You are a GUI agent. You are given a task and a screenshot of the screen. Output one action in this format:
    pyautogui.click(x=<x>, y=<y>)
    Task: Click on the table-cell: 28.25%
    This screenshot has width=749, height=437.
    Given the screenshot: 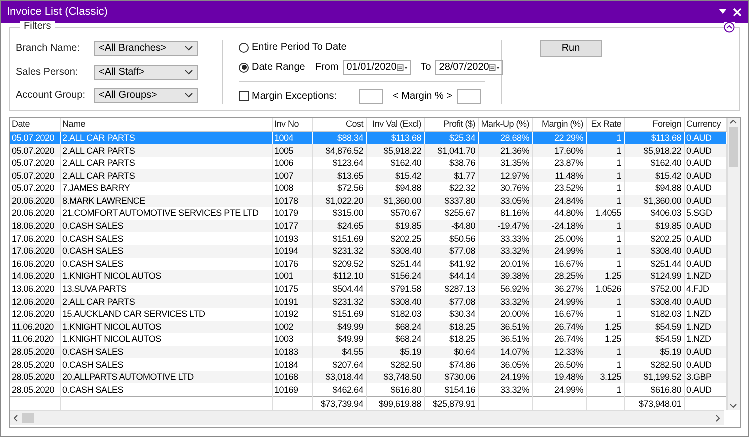 What is the action you would take?
    pyautogui.click(x=559, y=276)
    